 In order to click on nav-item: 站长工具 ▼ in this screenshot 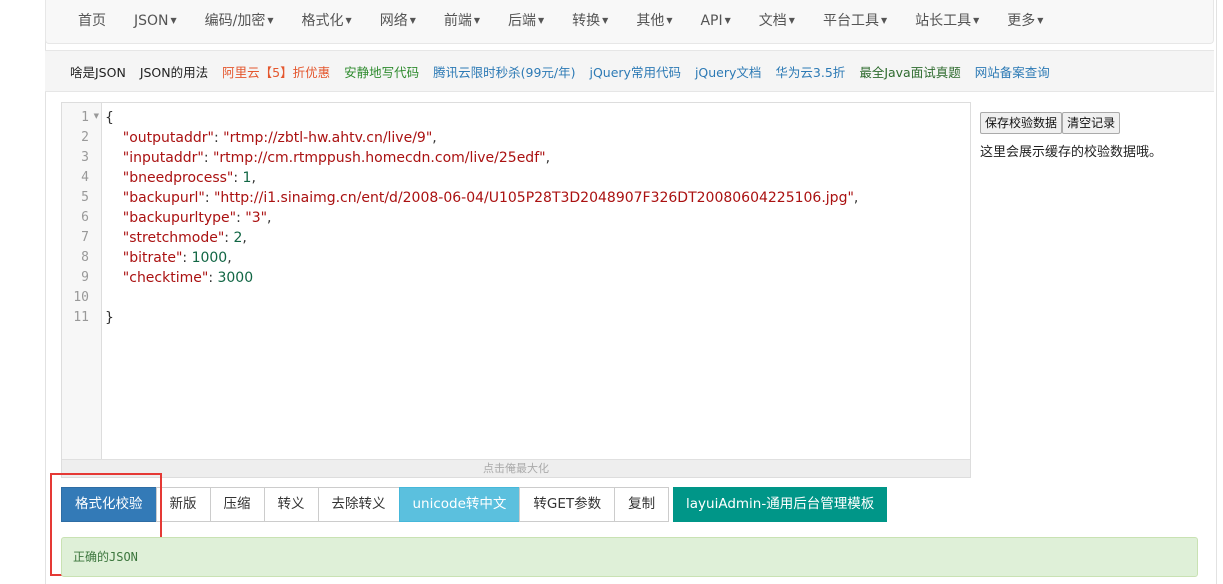, I will do `click(947, 21)`.